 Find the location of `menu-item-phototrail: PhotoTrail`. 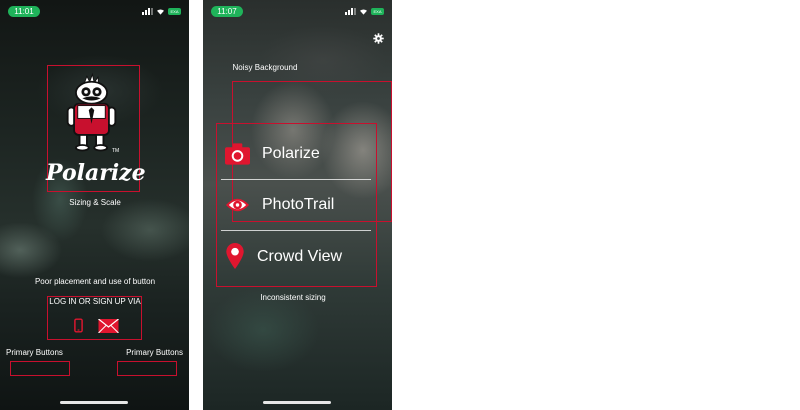

menu-item-phototrail: PhotoTrail is located at coordinates (279, 205).